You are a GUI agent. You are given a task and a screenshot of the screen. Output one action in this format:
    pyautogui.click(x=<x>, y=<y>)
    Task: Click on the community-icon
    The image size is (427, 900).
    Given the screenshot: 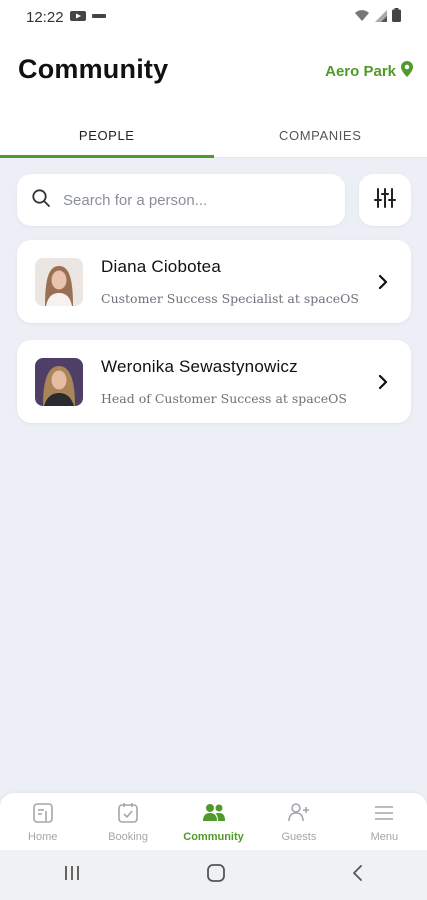 What is the action you would take?
    pyautogui.click(x=214, y=814)
    